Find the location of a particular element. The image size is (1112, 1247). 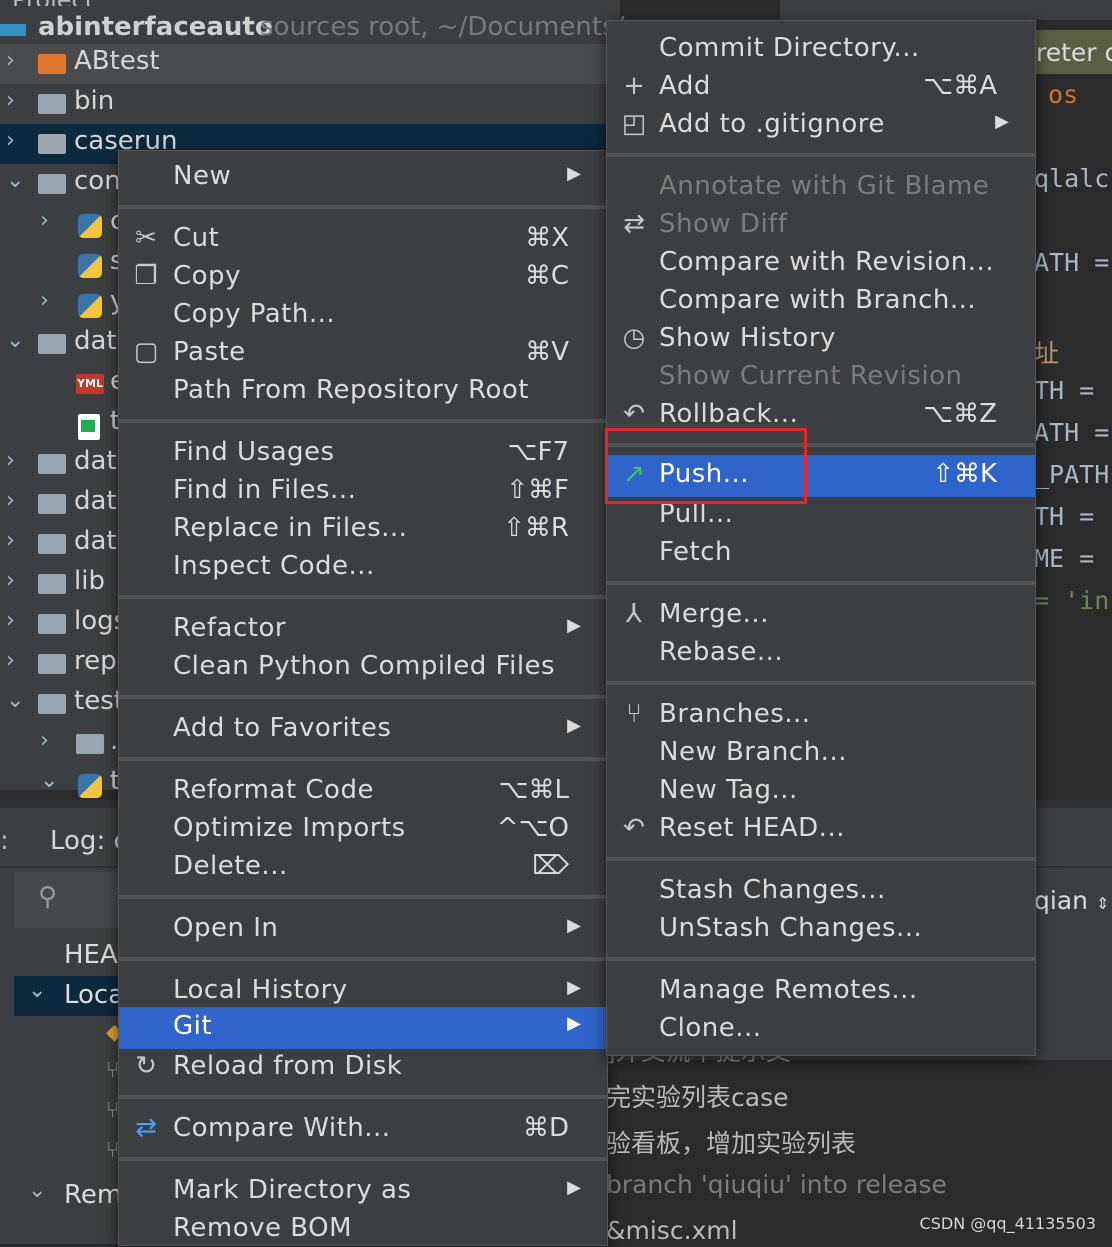

menu-item-annotate-with-git-blame: Annotate with Git Blame is located at coordinates (821, 186).